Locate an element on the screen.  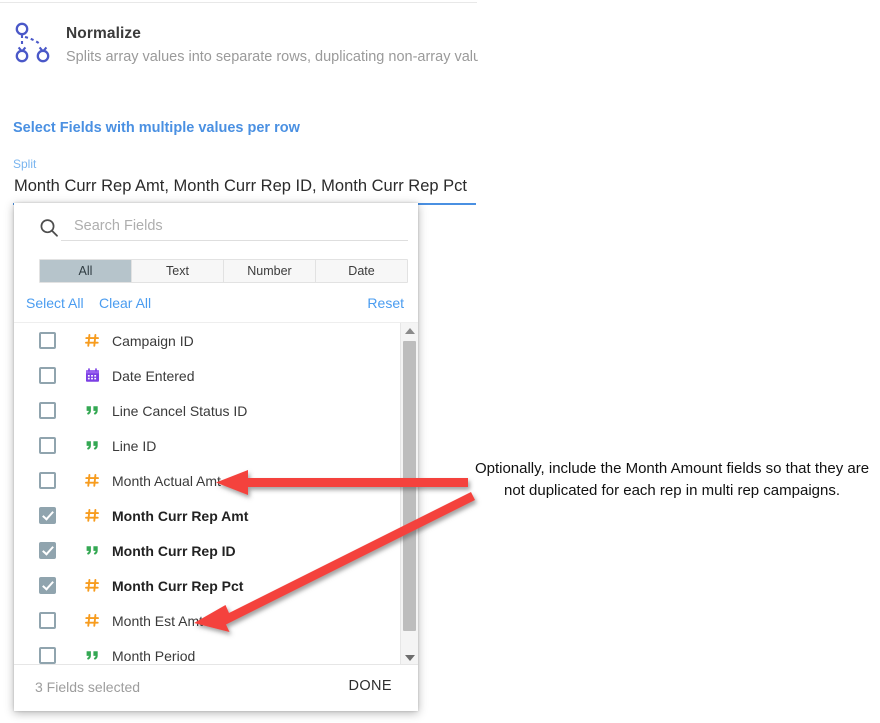
field-row: Month Period is located at coordinates (216, 652).